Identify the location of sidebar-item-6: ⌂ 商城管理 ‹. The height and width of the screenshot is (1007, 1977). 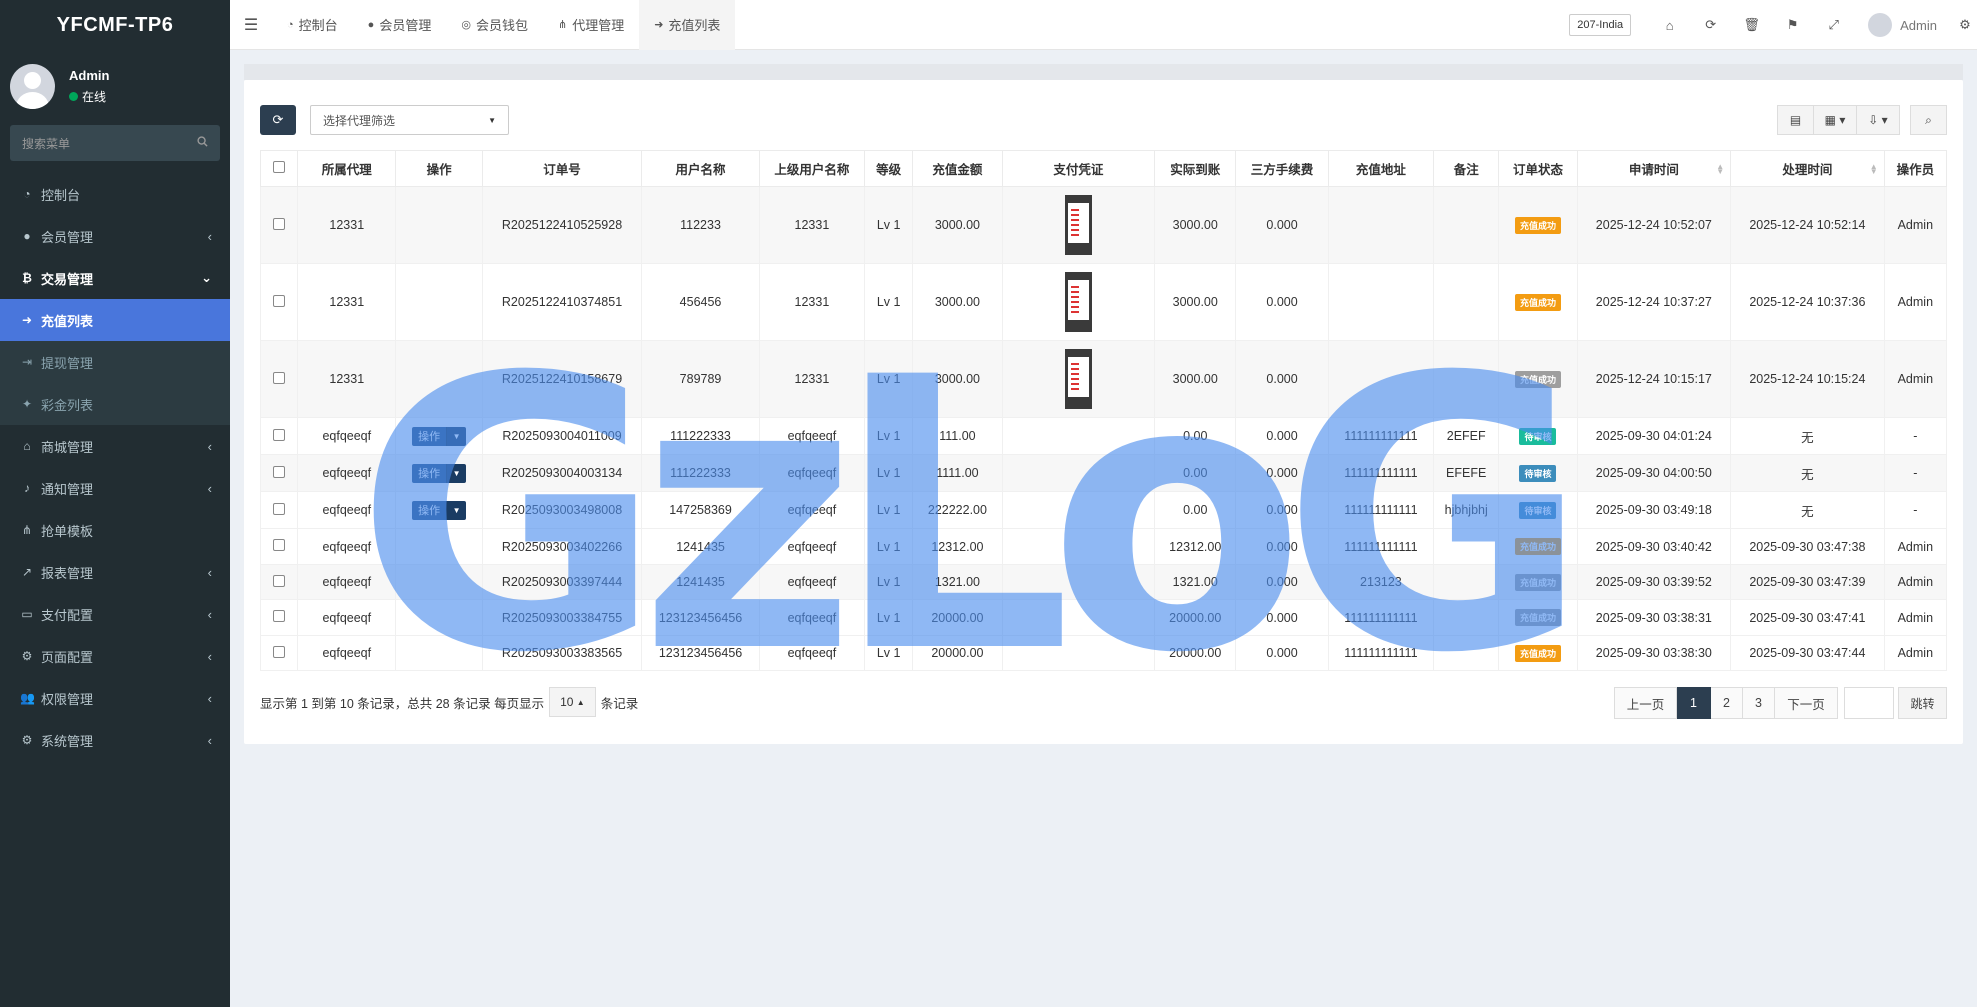
(115, 446).